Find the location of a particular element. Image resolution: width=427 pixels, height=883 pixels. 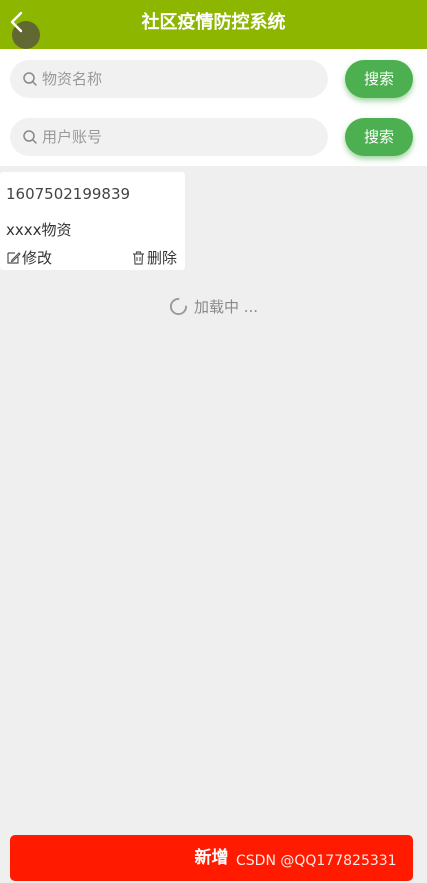

item-name: xxxx物资 is located at coordinates (39, 230).